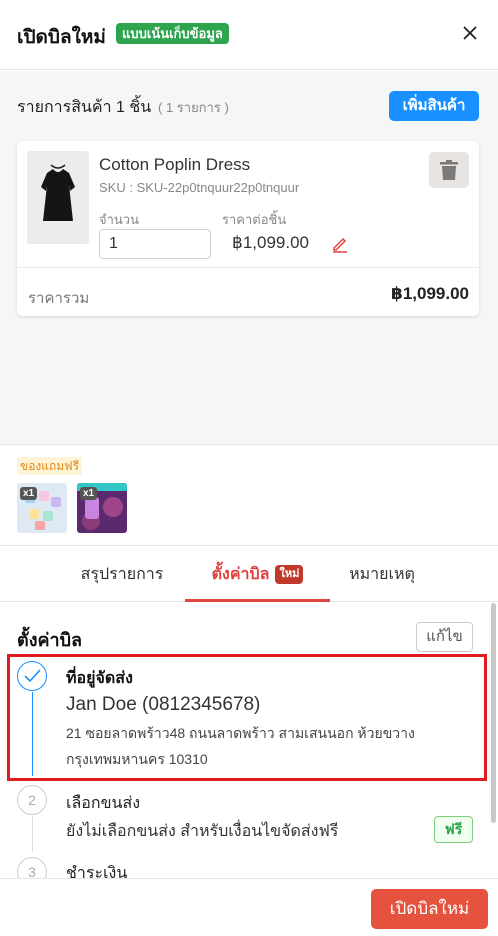 The width and height of the screenshot is (498, 936). I want to click on tab-note-label: หมายเหตุ, so click(382, 574).